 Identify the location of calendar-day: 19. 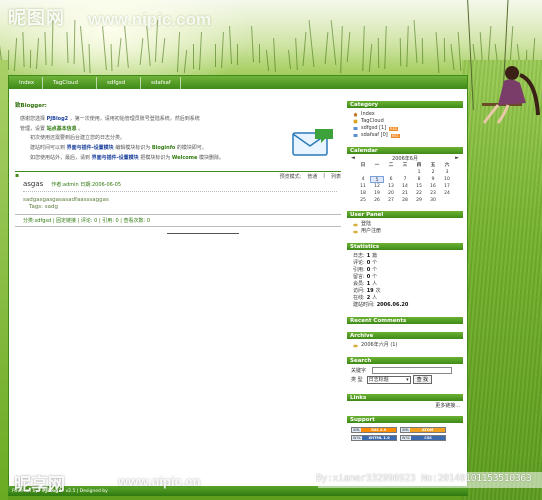
(377, 193).